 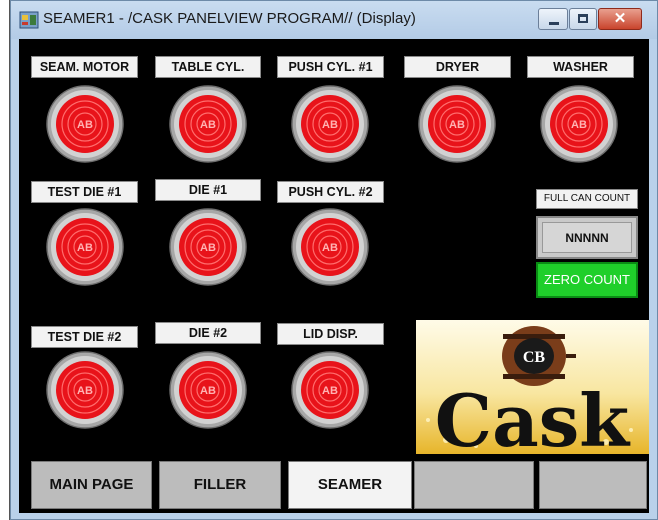 What do you see at coordinates (587, 280) in the screenshot?
I see `zero-count-button: ZERO COUNT` at bounding box center [587, 280].